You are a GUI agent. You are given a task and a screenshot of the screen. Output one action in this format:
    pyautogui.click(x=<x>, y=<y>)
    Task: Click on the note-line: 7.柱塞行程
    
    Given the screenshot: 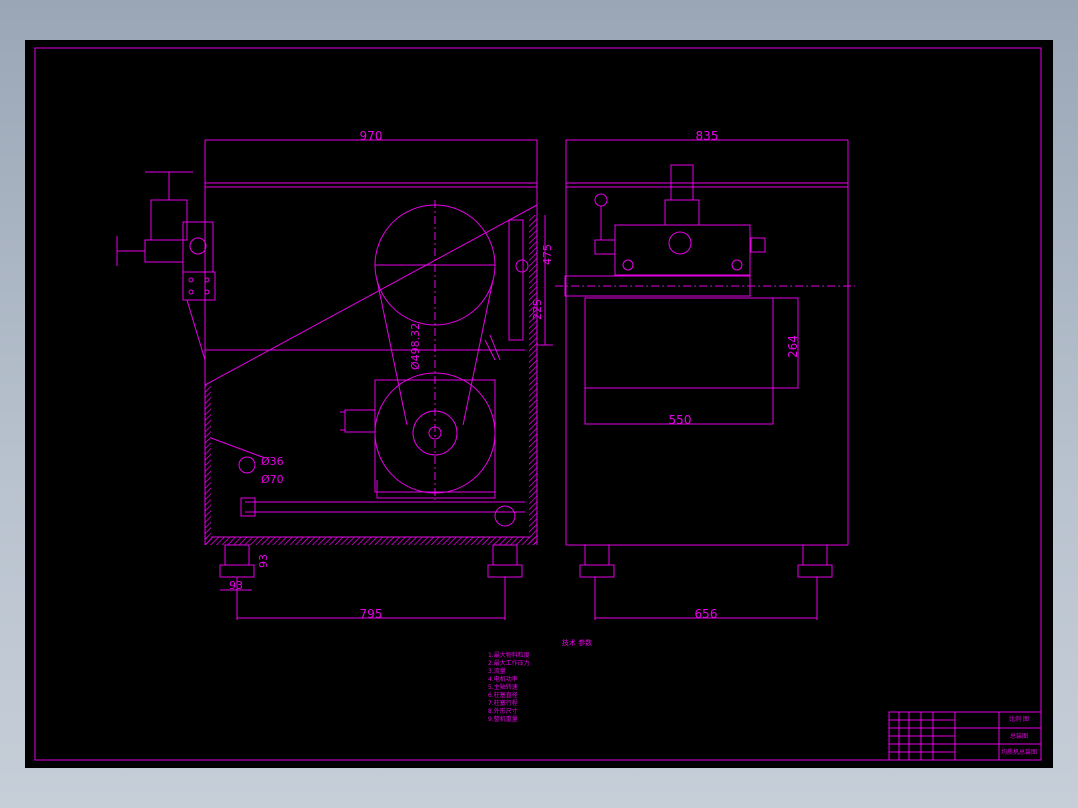 What is the action you would take?
    pyautogui.click(x=503, y=703)
    